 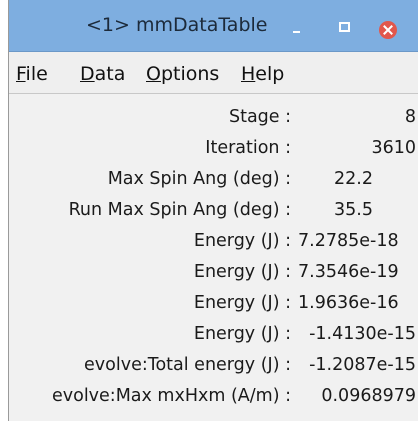 I want to click on row-value: 7.2785e-18, so click(x=348, y=241).